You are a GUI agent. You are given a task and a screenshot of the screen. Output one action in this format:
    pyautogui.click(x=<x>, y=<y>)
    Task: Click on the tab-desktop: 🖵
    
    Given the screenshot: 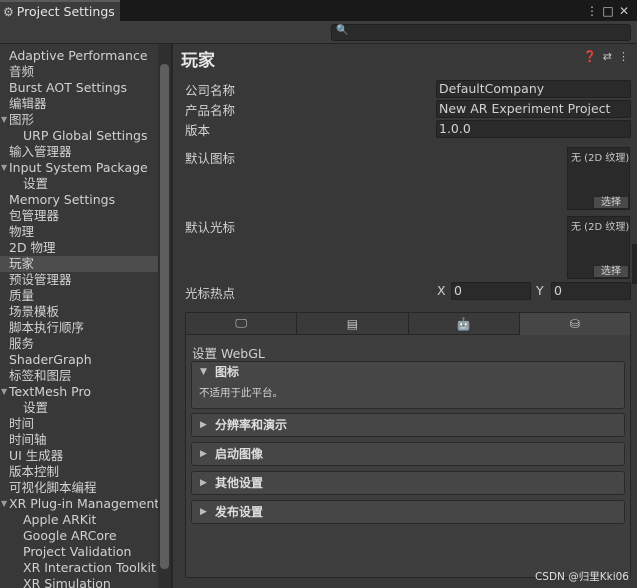 What is the action you would take?
    pyautogui.click(x=242, y=324)
    